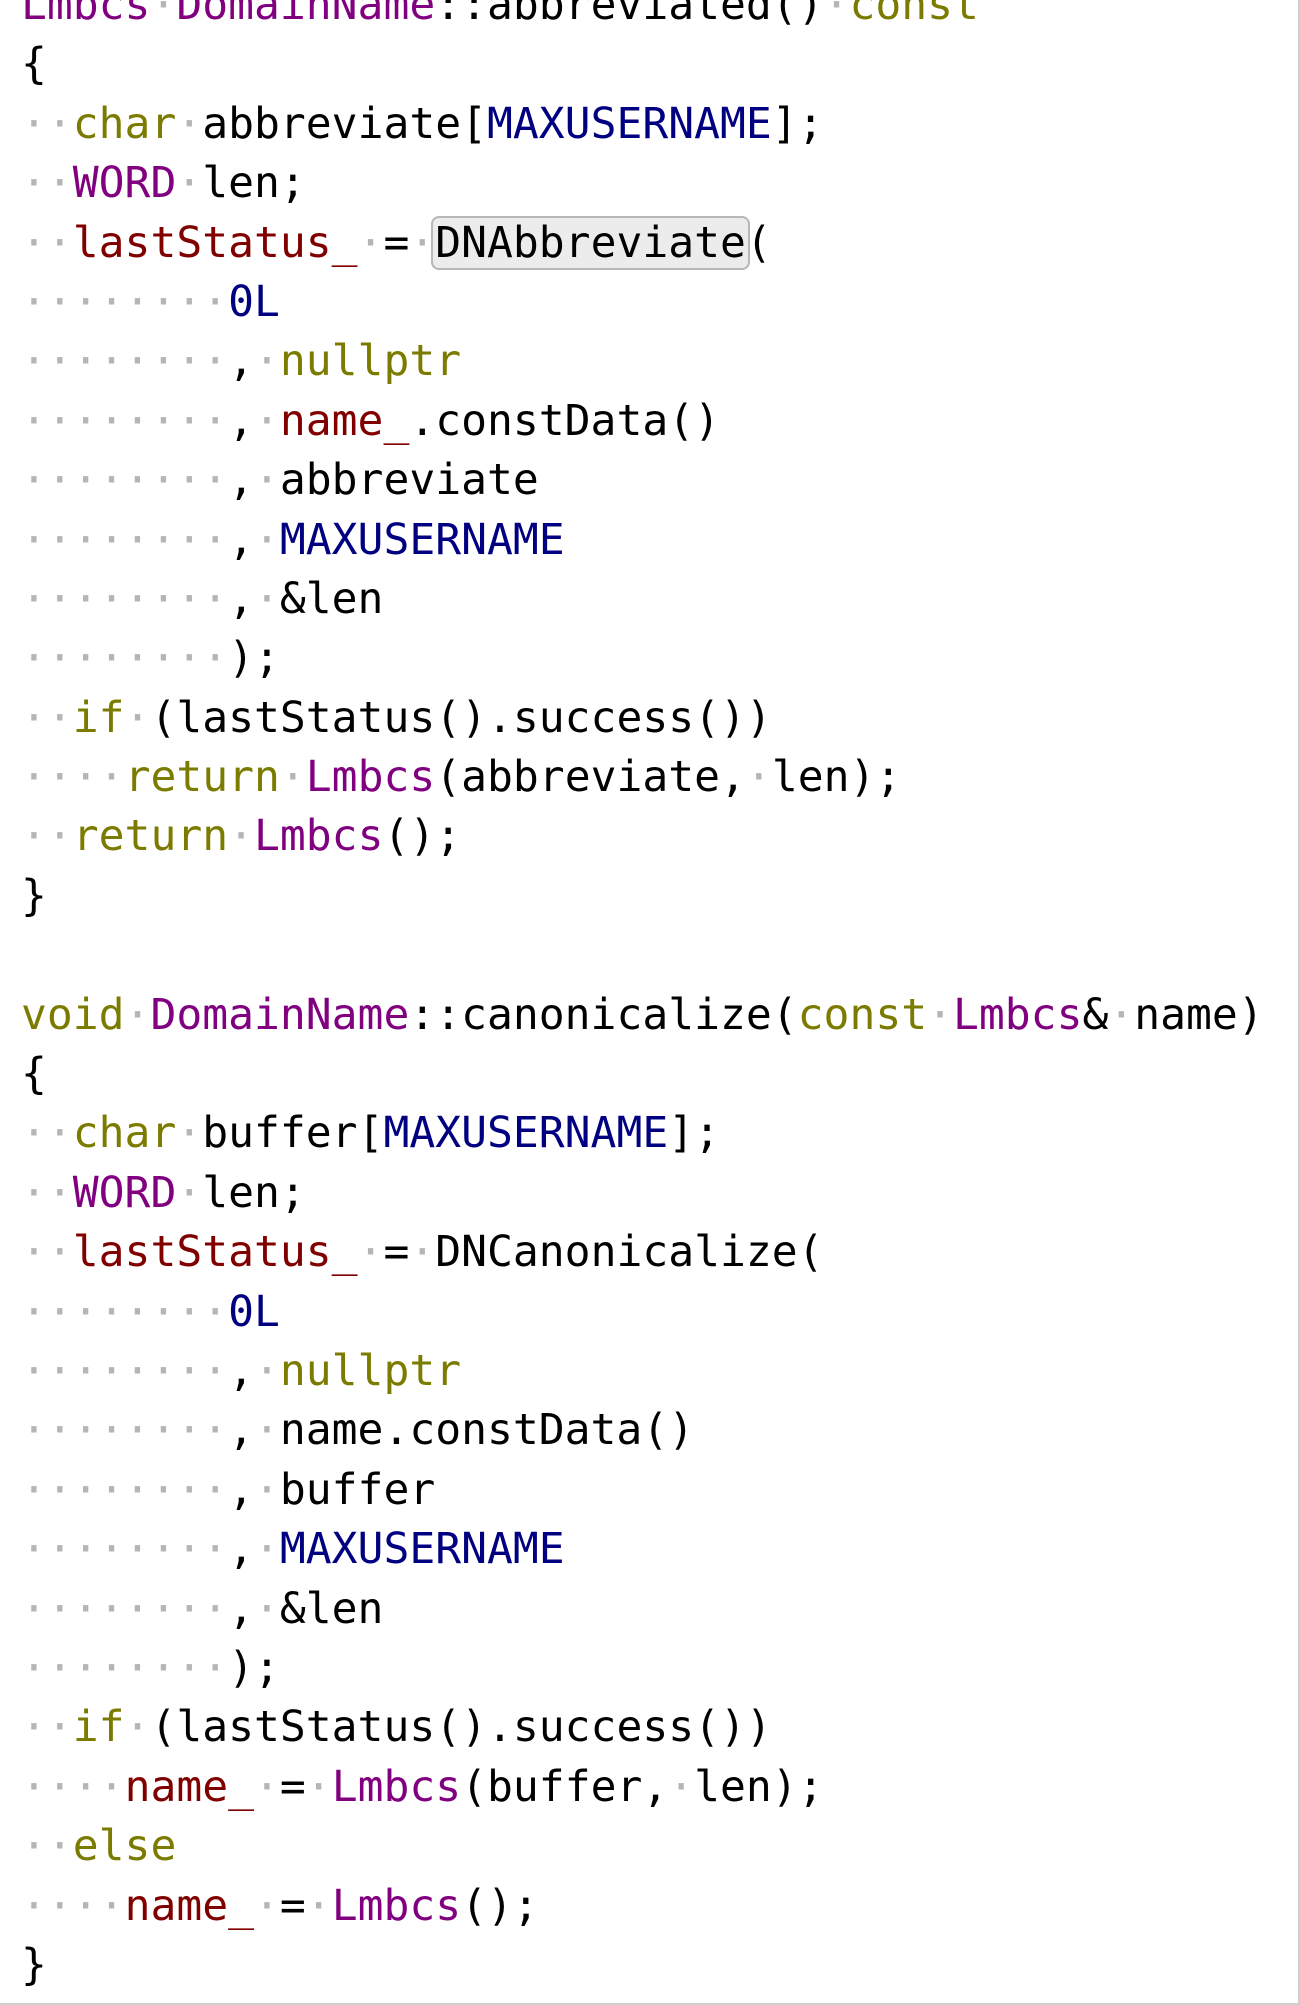 The height and width of the screenshot is (2005, 1300). Describe the element at coordinates (642, 243) in the screenshot. I see `code-line: ··lastStatus_·=·DNAbbreviate(` at that location.